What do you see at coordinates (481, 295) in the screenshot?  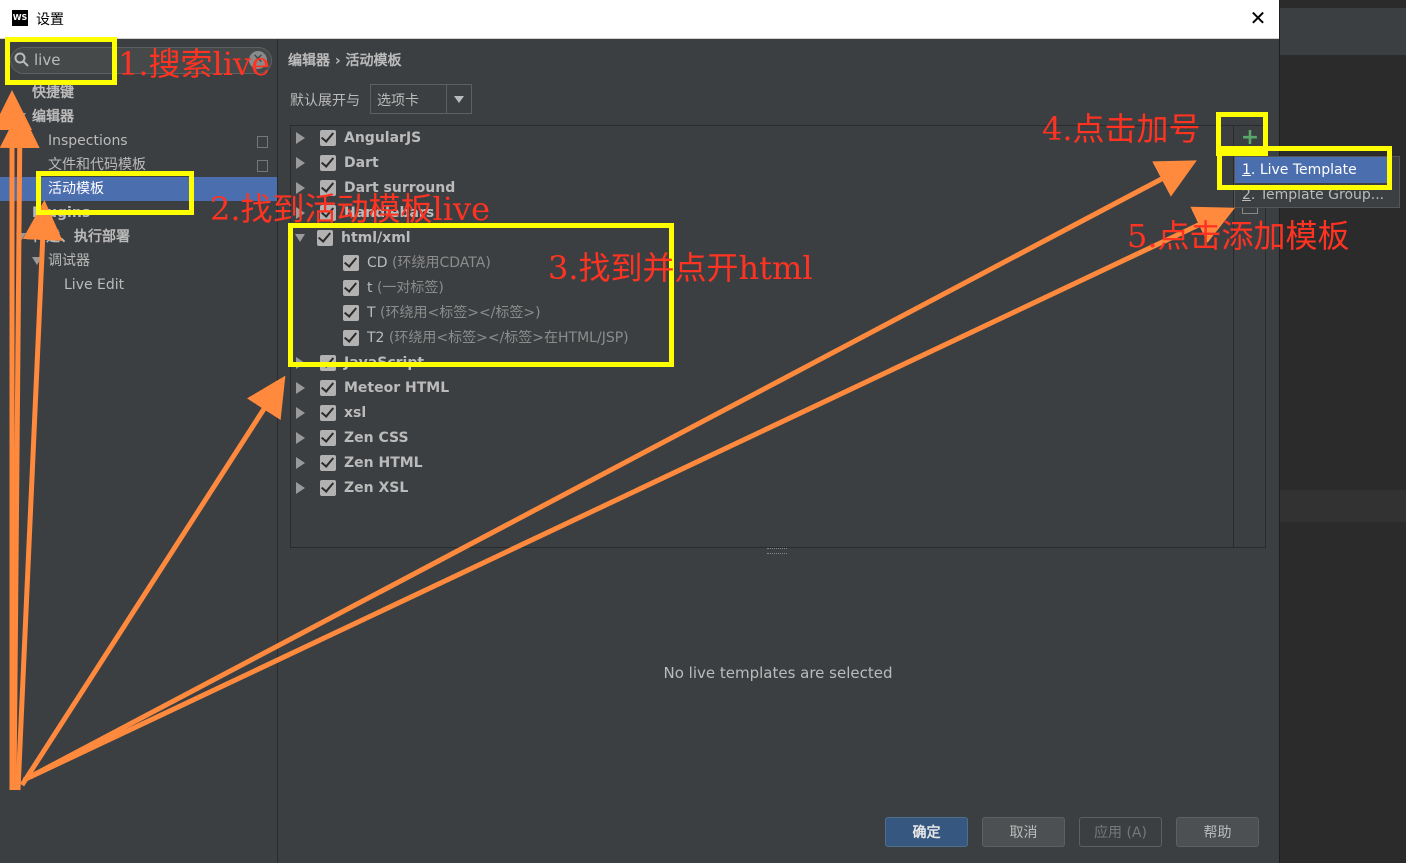 I see `highlight-html-xml` at bounding box center [481, 295].